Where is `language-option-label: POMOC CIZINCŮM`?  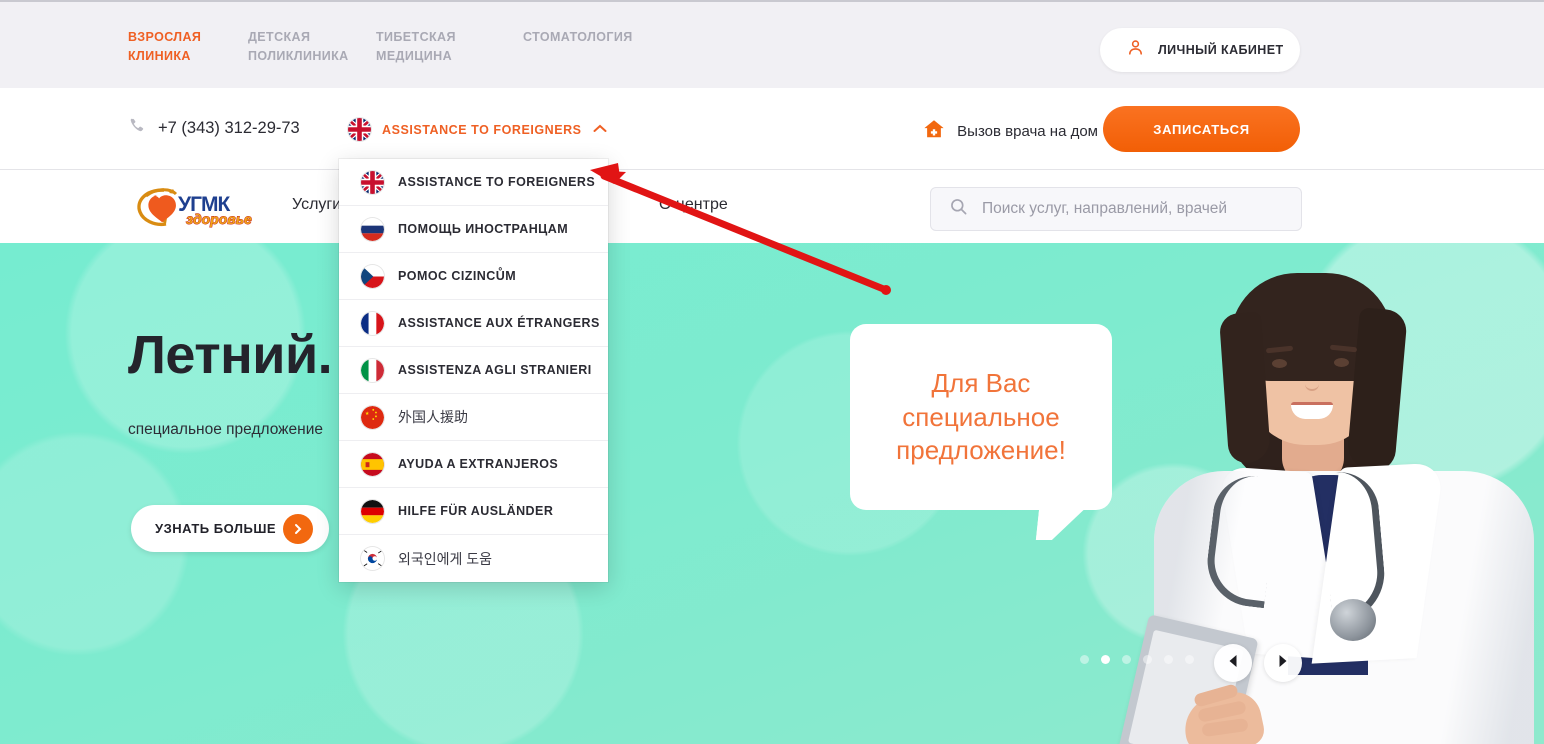 language-option-label: POMOC CIZINCŮM is located at coordinates (457, 276).